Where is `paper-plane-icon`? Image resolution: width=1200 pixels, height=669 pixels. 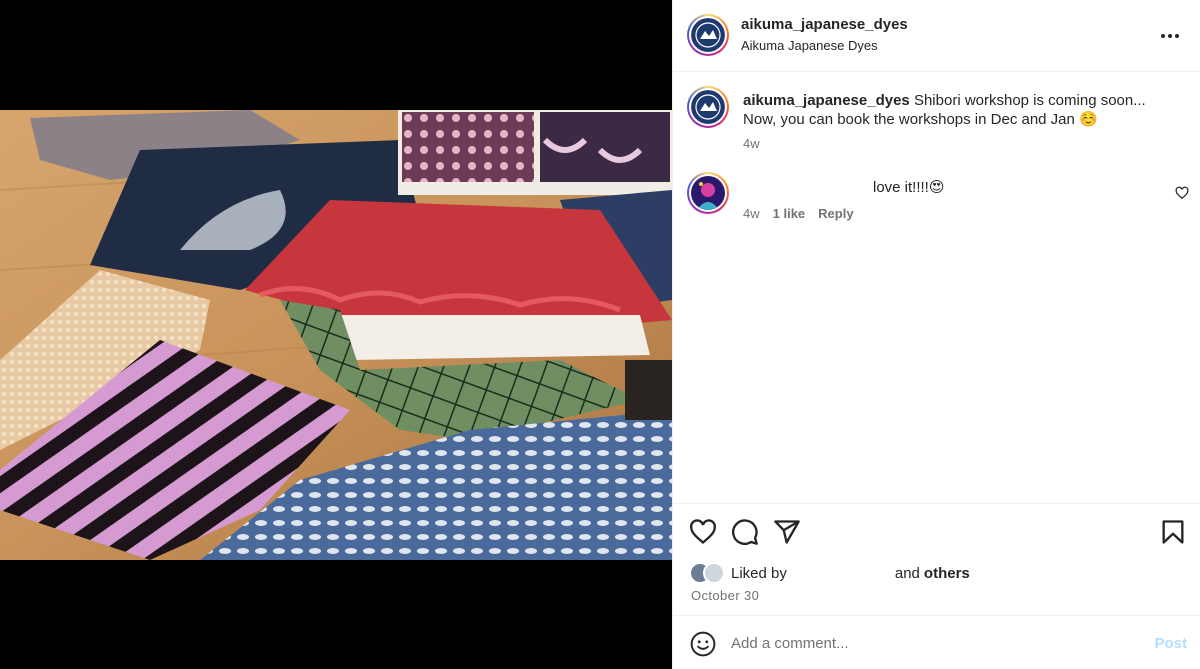 paper-plane-icon is located at coordinates (787, 532).